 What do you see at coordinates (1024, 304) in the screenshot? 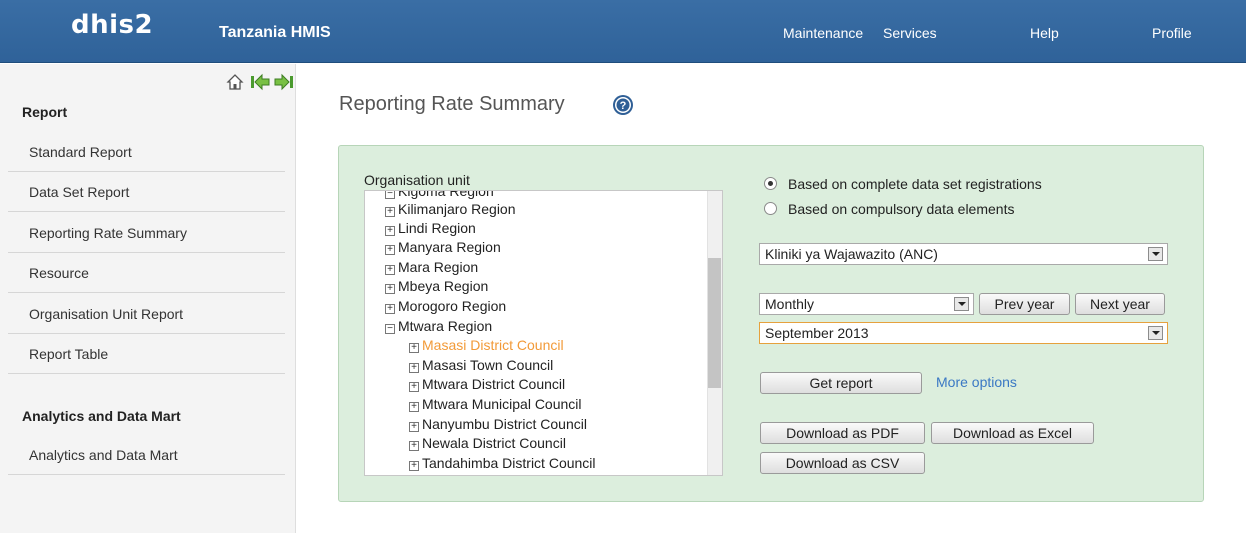
I see `prev-year-button: Prev year` at bounding box center [1024, 304].